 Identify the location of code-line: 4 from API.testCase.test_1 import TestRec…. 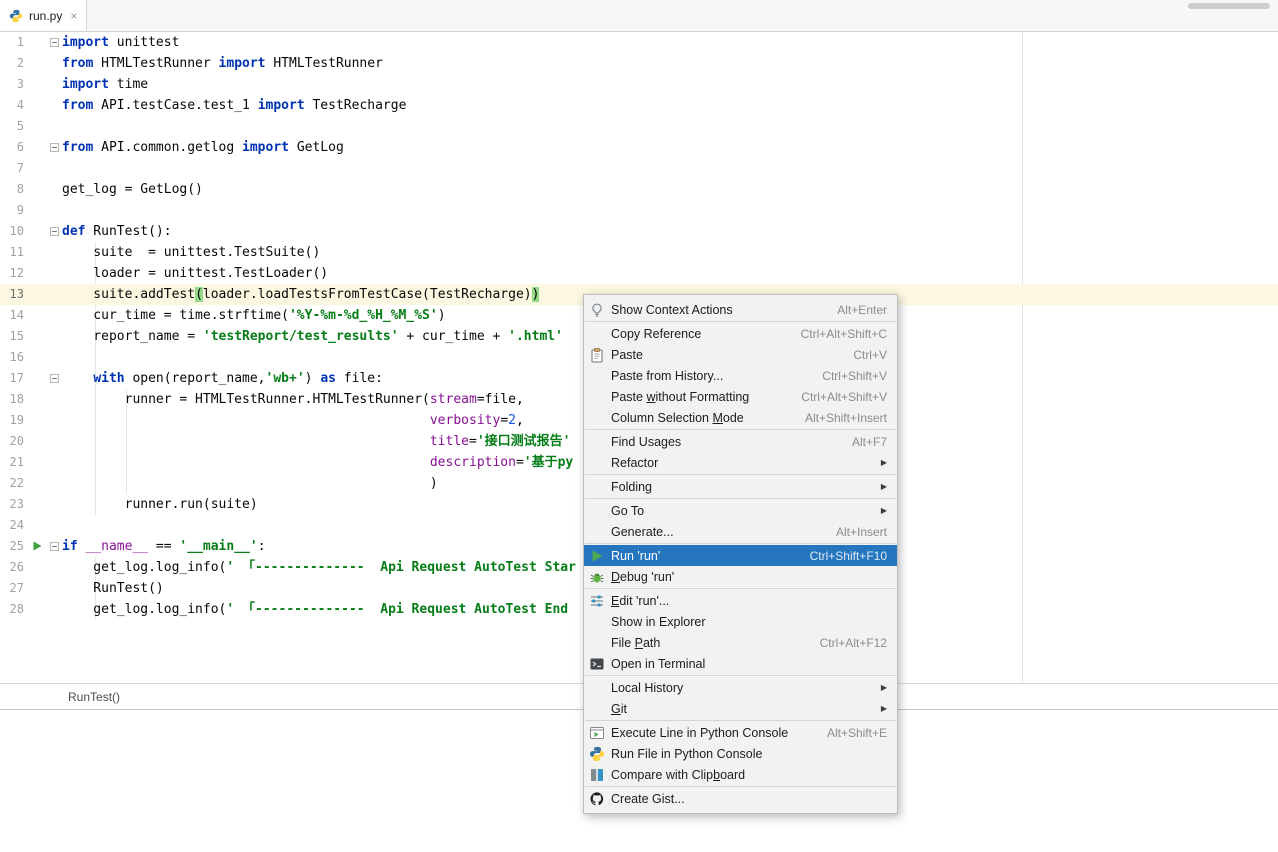
(639, 105).